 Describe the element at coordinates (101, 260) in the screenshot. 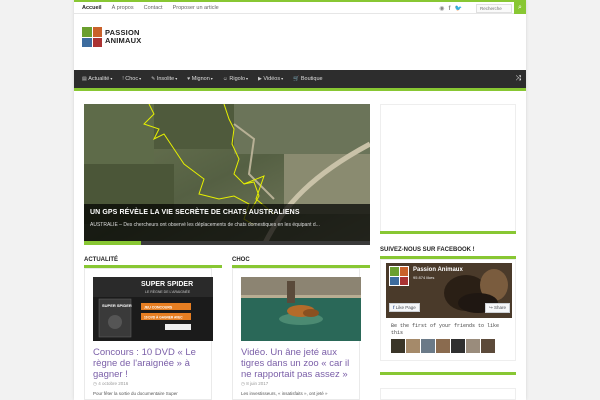

I see `column-heading-actualite: Actualité` at that location.